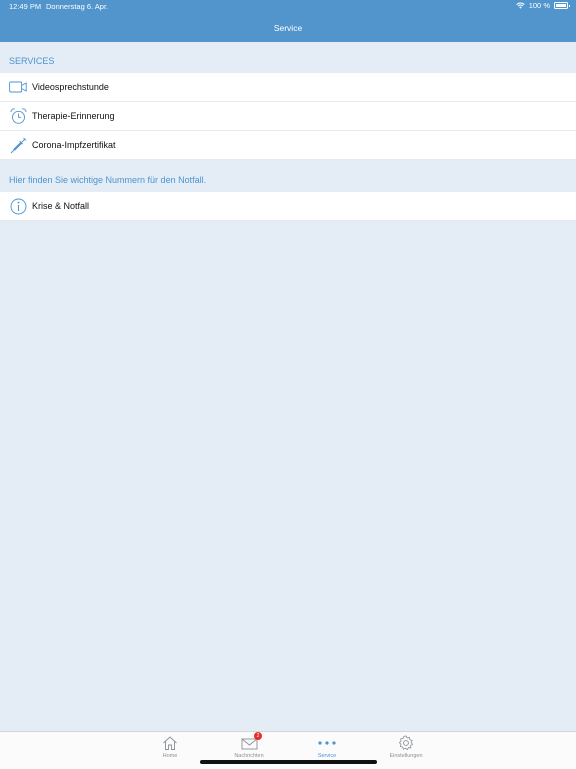  I want to click on list-item-krise-notfall: Krise & Notfall, so click(288, 206).